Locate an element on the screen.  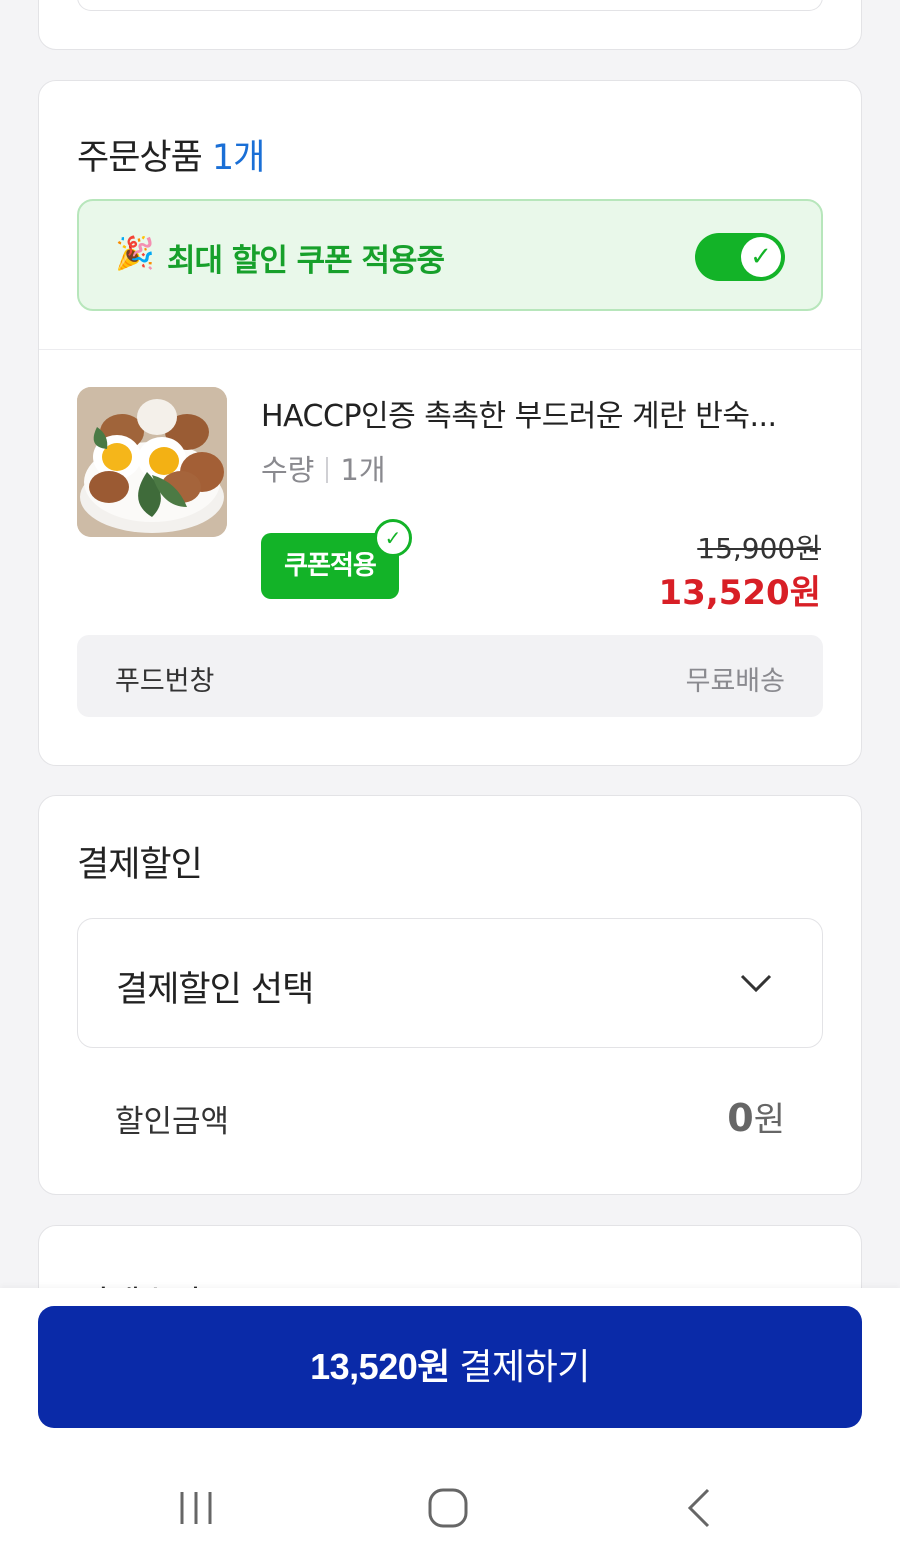
previous-section-card is located at coordinates (450, 25).